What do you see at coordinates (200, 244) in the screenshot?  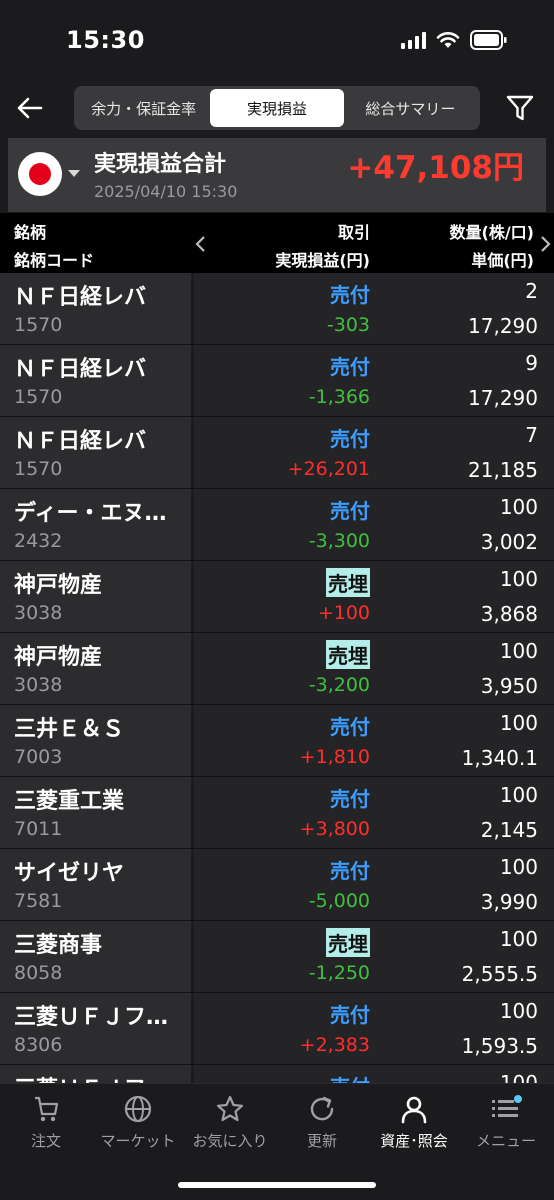 I see `chevron-left-icon` at bounding box center [200, 244].